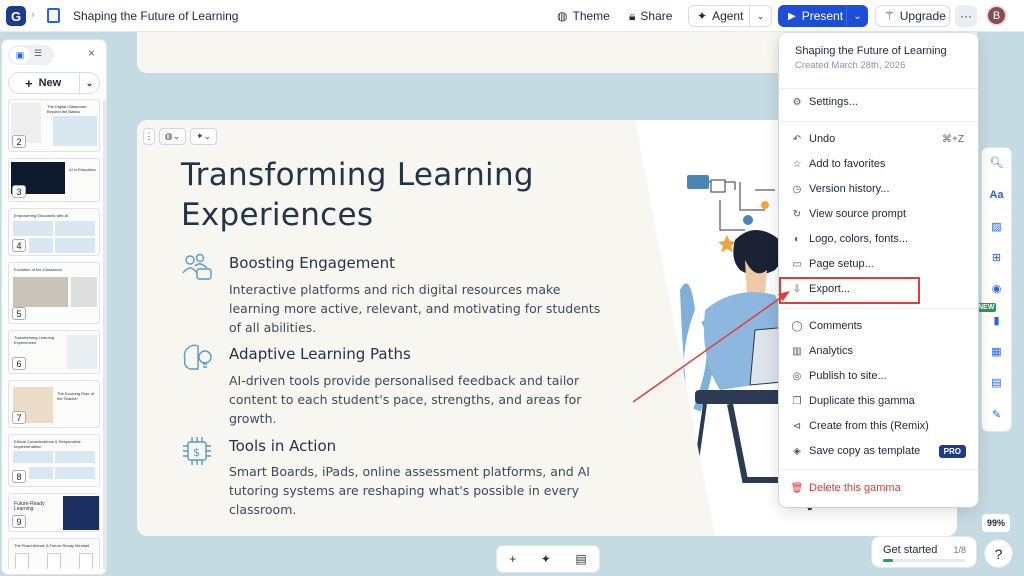  I want to click on divider, so click(878, 469).